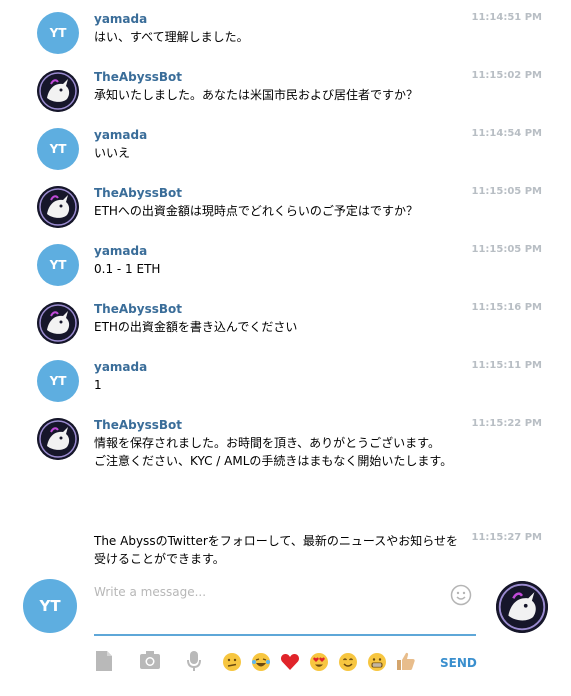 This screenshot has width=571, height=696. What do you see at coordinates (194, 661) in the screenshot?
I see `microphone-icon` at bounding box center [194, 661].